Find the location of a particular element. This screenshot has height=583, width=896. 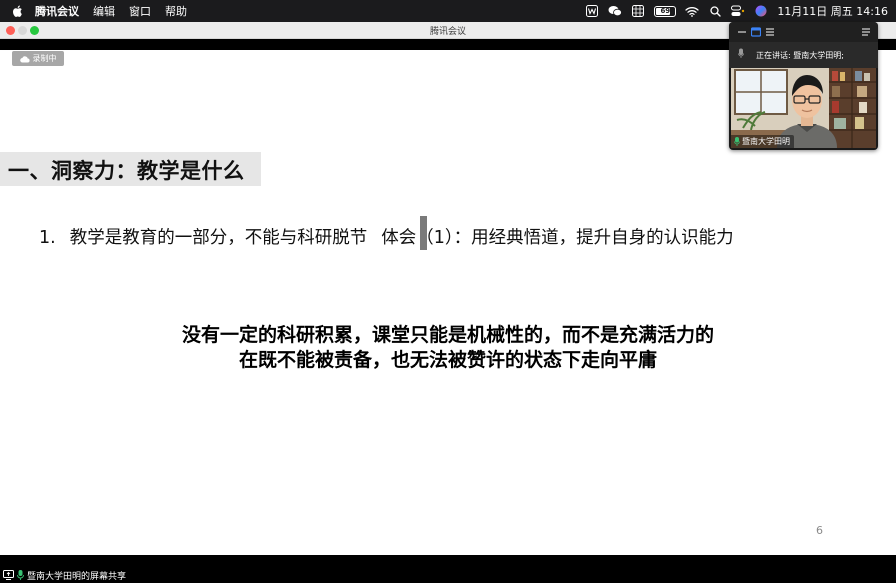

screen-share-icon is located at coordinates (8, 575).